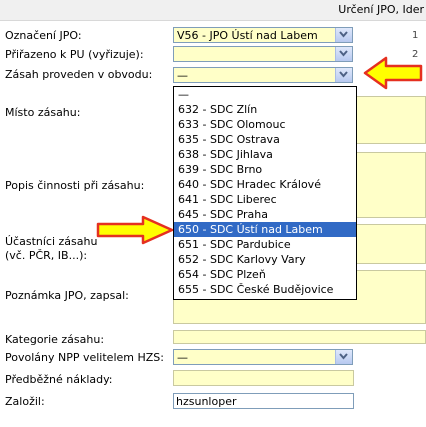 This screenshot has width=426, height=427. What do you see at coordinates (265, 124) in the screenshot?
I see `dropdown-option: 633 - SDC Olomouc` at bounding box center [265, 124].